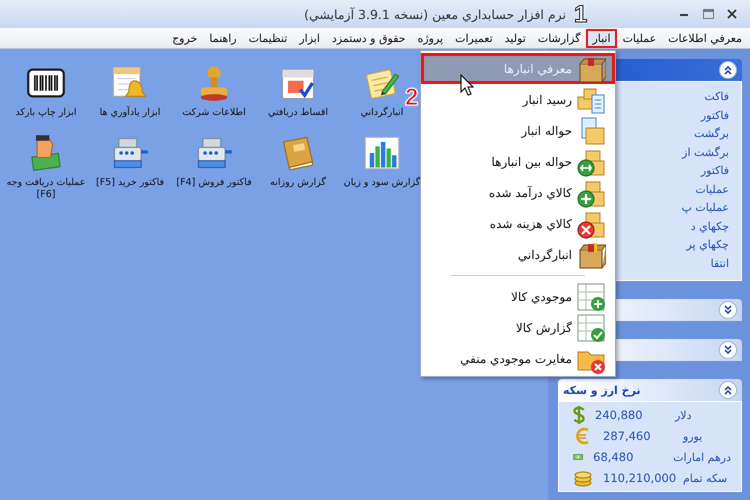 The width and height of the screenshot is (750, 500). What do you see at coordinates (627, 436) in the screenshot?
I see `rate-value: 287,460` at bounding box center [627, 436].